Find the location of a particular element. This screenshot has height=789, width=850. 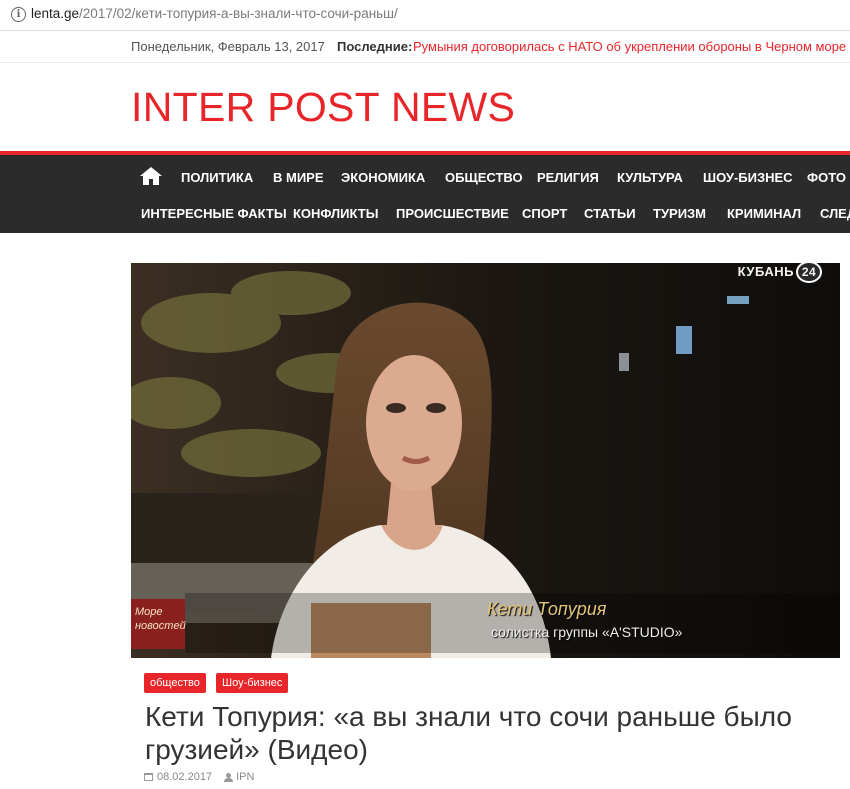

nav-item-tourism: ТУРИЗМ is located at coordinates (679, 214).